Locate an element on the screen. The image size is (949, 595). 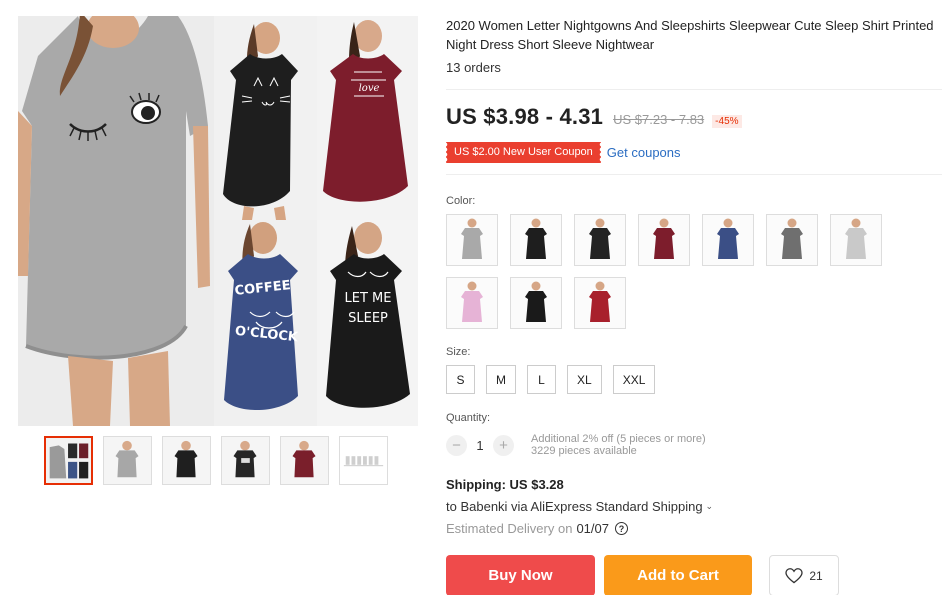
size-option-s: S is located at coordinates (460, 379).